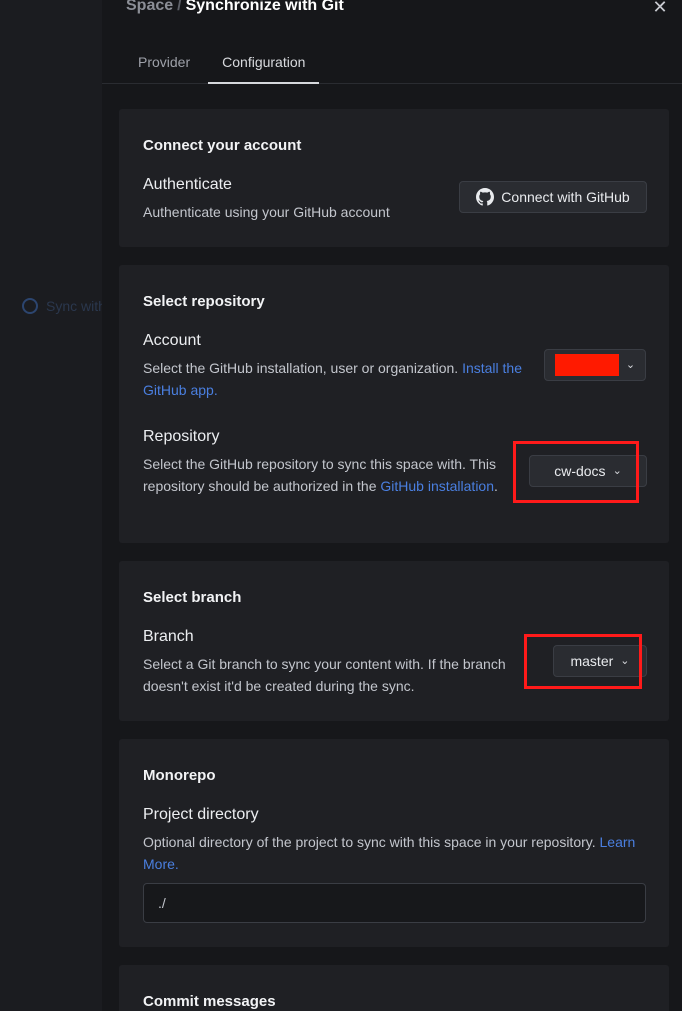  I want to click on repository-highlight-box, so click(576, 472).